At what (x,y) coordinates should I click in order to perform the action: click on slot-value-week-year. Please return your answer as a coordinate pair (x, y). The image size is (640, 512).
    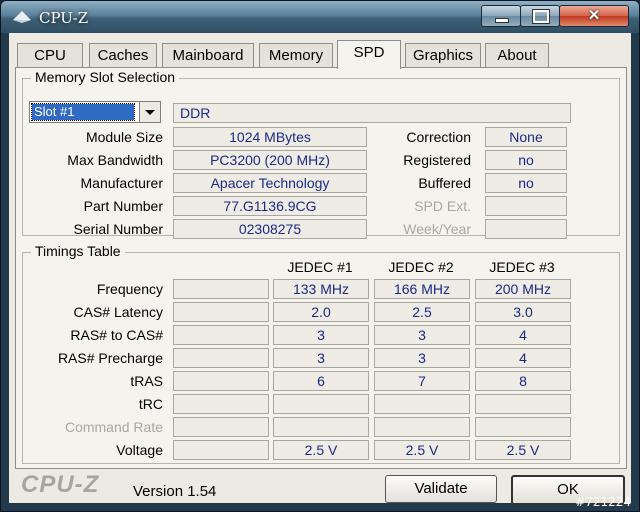
    Looking at the image, I should click on (526, 229).